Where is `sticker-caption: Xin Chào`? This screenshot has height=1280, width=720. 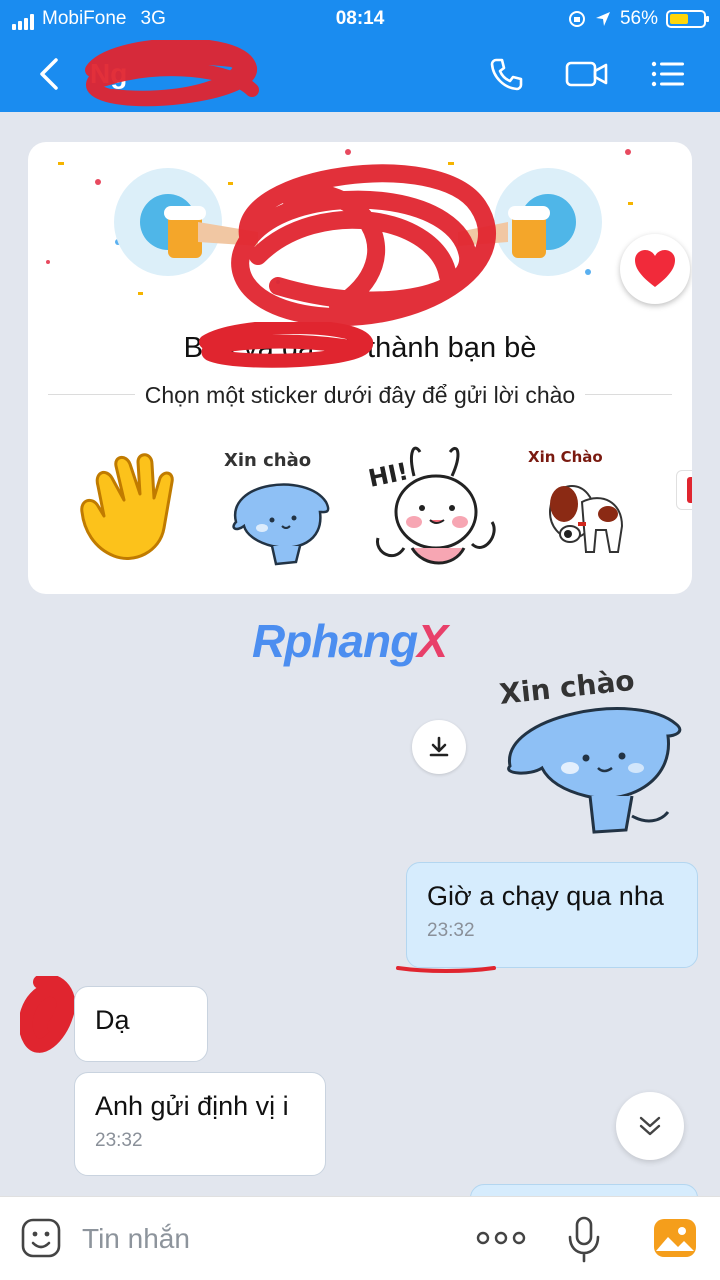 sticker-caption: Xin Chào is located at coordinates (565, 457).